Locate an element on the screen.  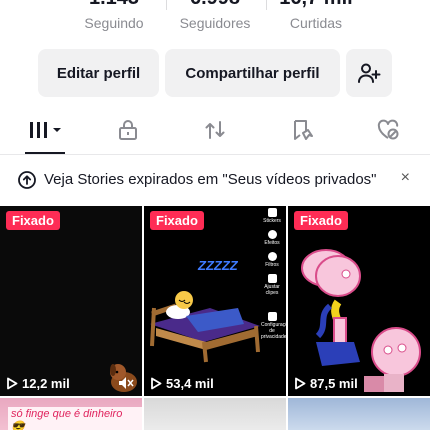
privacy-settings-option: Configurações de privacidade is located at coordinates (273, 326).